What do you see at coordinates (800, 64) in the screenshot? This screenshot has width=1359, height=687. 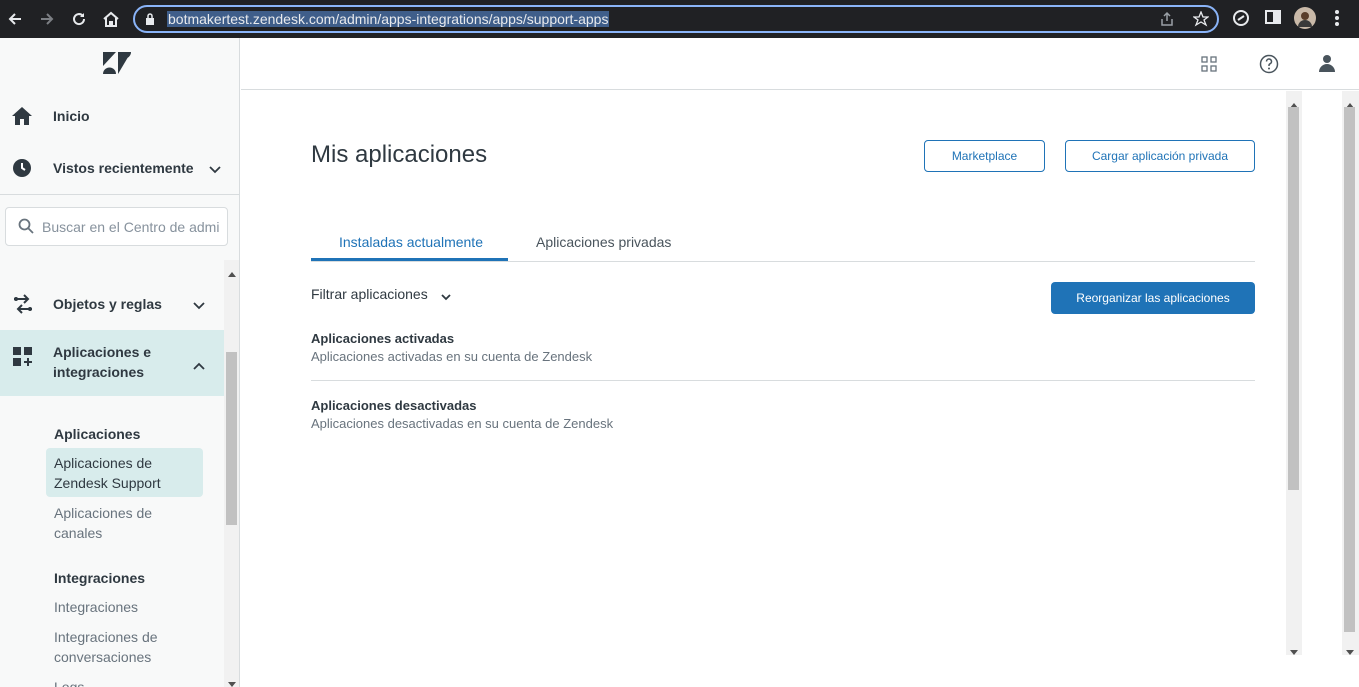 I see `admin-topbar` at bounding box center [800, 64].